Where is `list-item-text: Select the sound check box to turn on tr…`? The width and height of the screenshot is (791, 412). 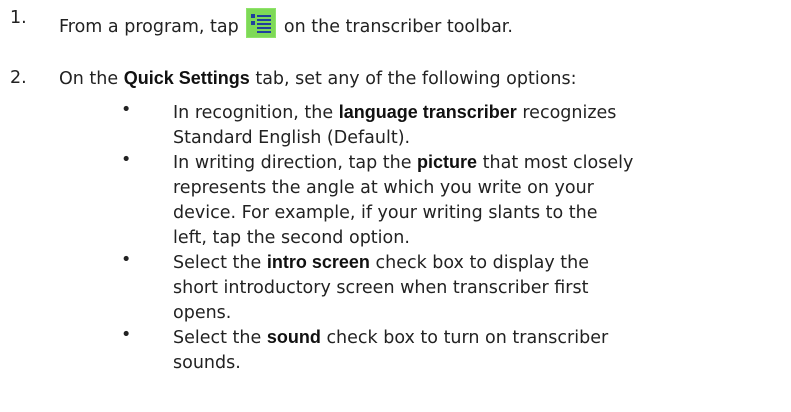 list-item-text: Select the sound check box to turn on tr… is located at coordinates (390, 350).